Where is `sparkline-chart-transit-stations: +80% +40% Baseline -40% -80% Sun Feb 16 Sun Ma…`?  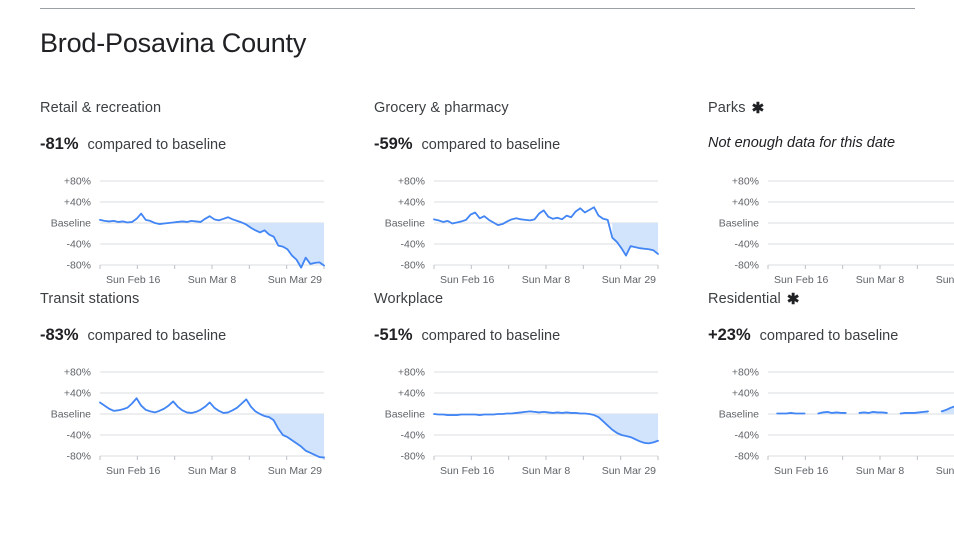
sparkline-chart-transit-stations: +80% +40% Baseline -40% -80% Sun Feb 16 Sun Ma… is located at coordinates (185, 421).